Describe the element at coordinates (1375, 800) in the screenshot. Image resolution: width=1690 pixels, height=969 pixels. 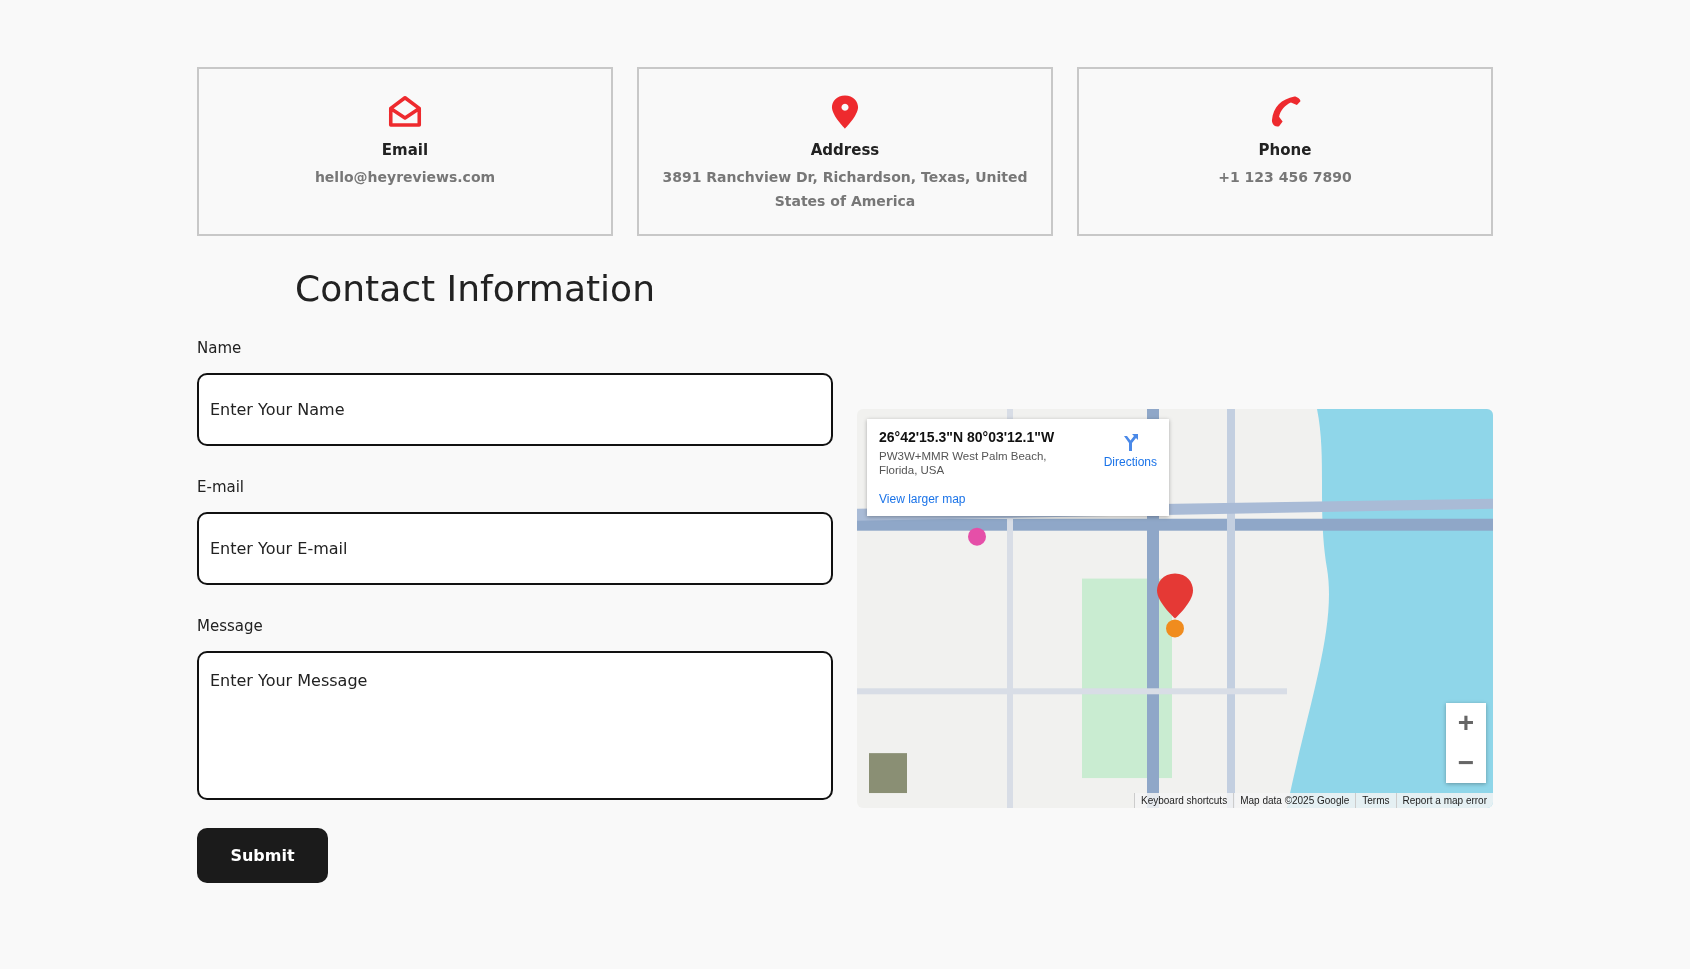
I see `map-footer-link: Terms` at that location.